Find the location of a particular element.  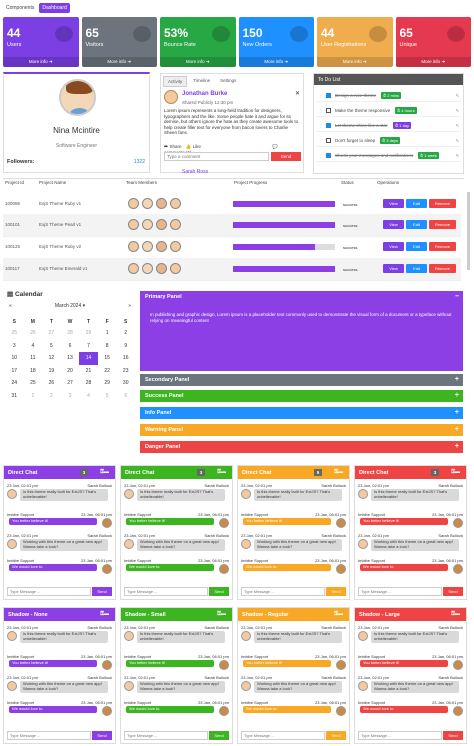

calendar-day: 1 is located at coordinates (33, 396).